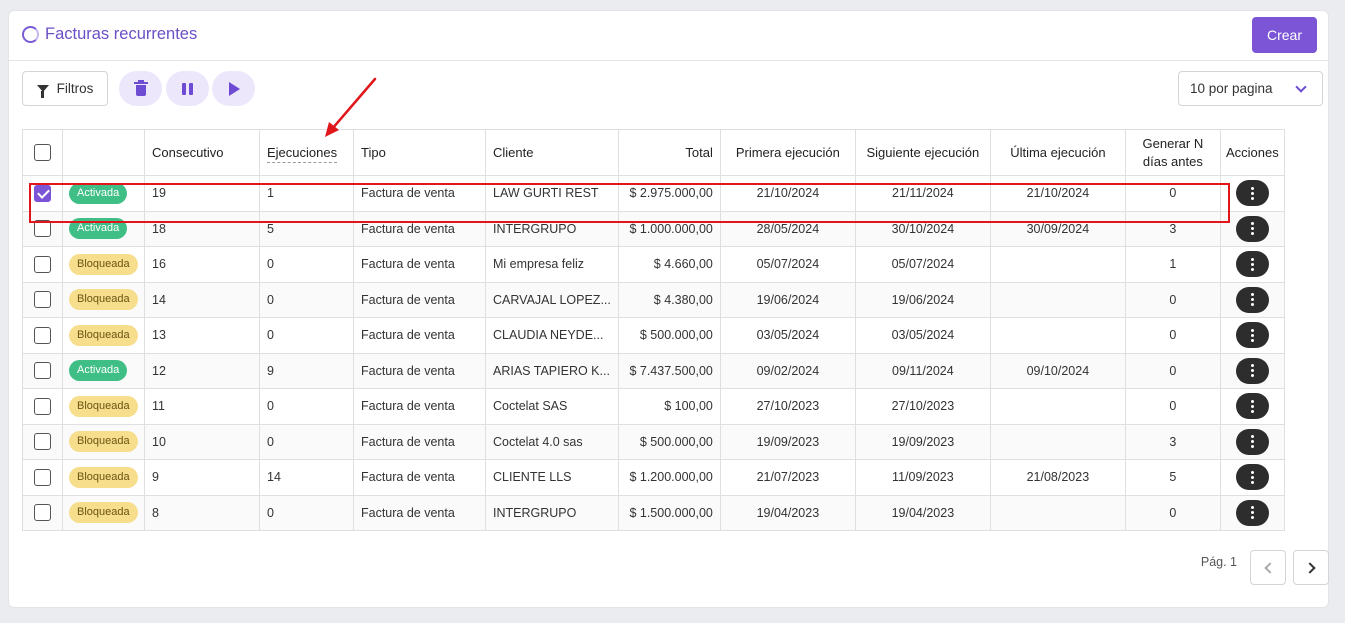 The height and width of the screenshot is (623, 1345). I want to click on consecutivo-cell: 13, so click(202, 335).